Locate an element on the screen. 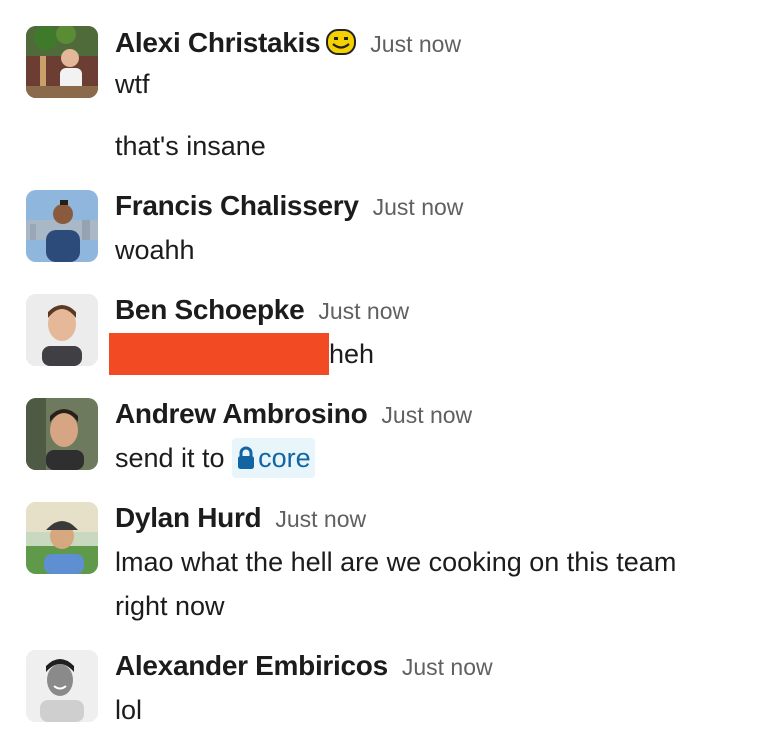  message-text: lol is located at coordinates (129, 710).